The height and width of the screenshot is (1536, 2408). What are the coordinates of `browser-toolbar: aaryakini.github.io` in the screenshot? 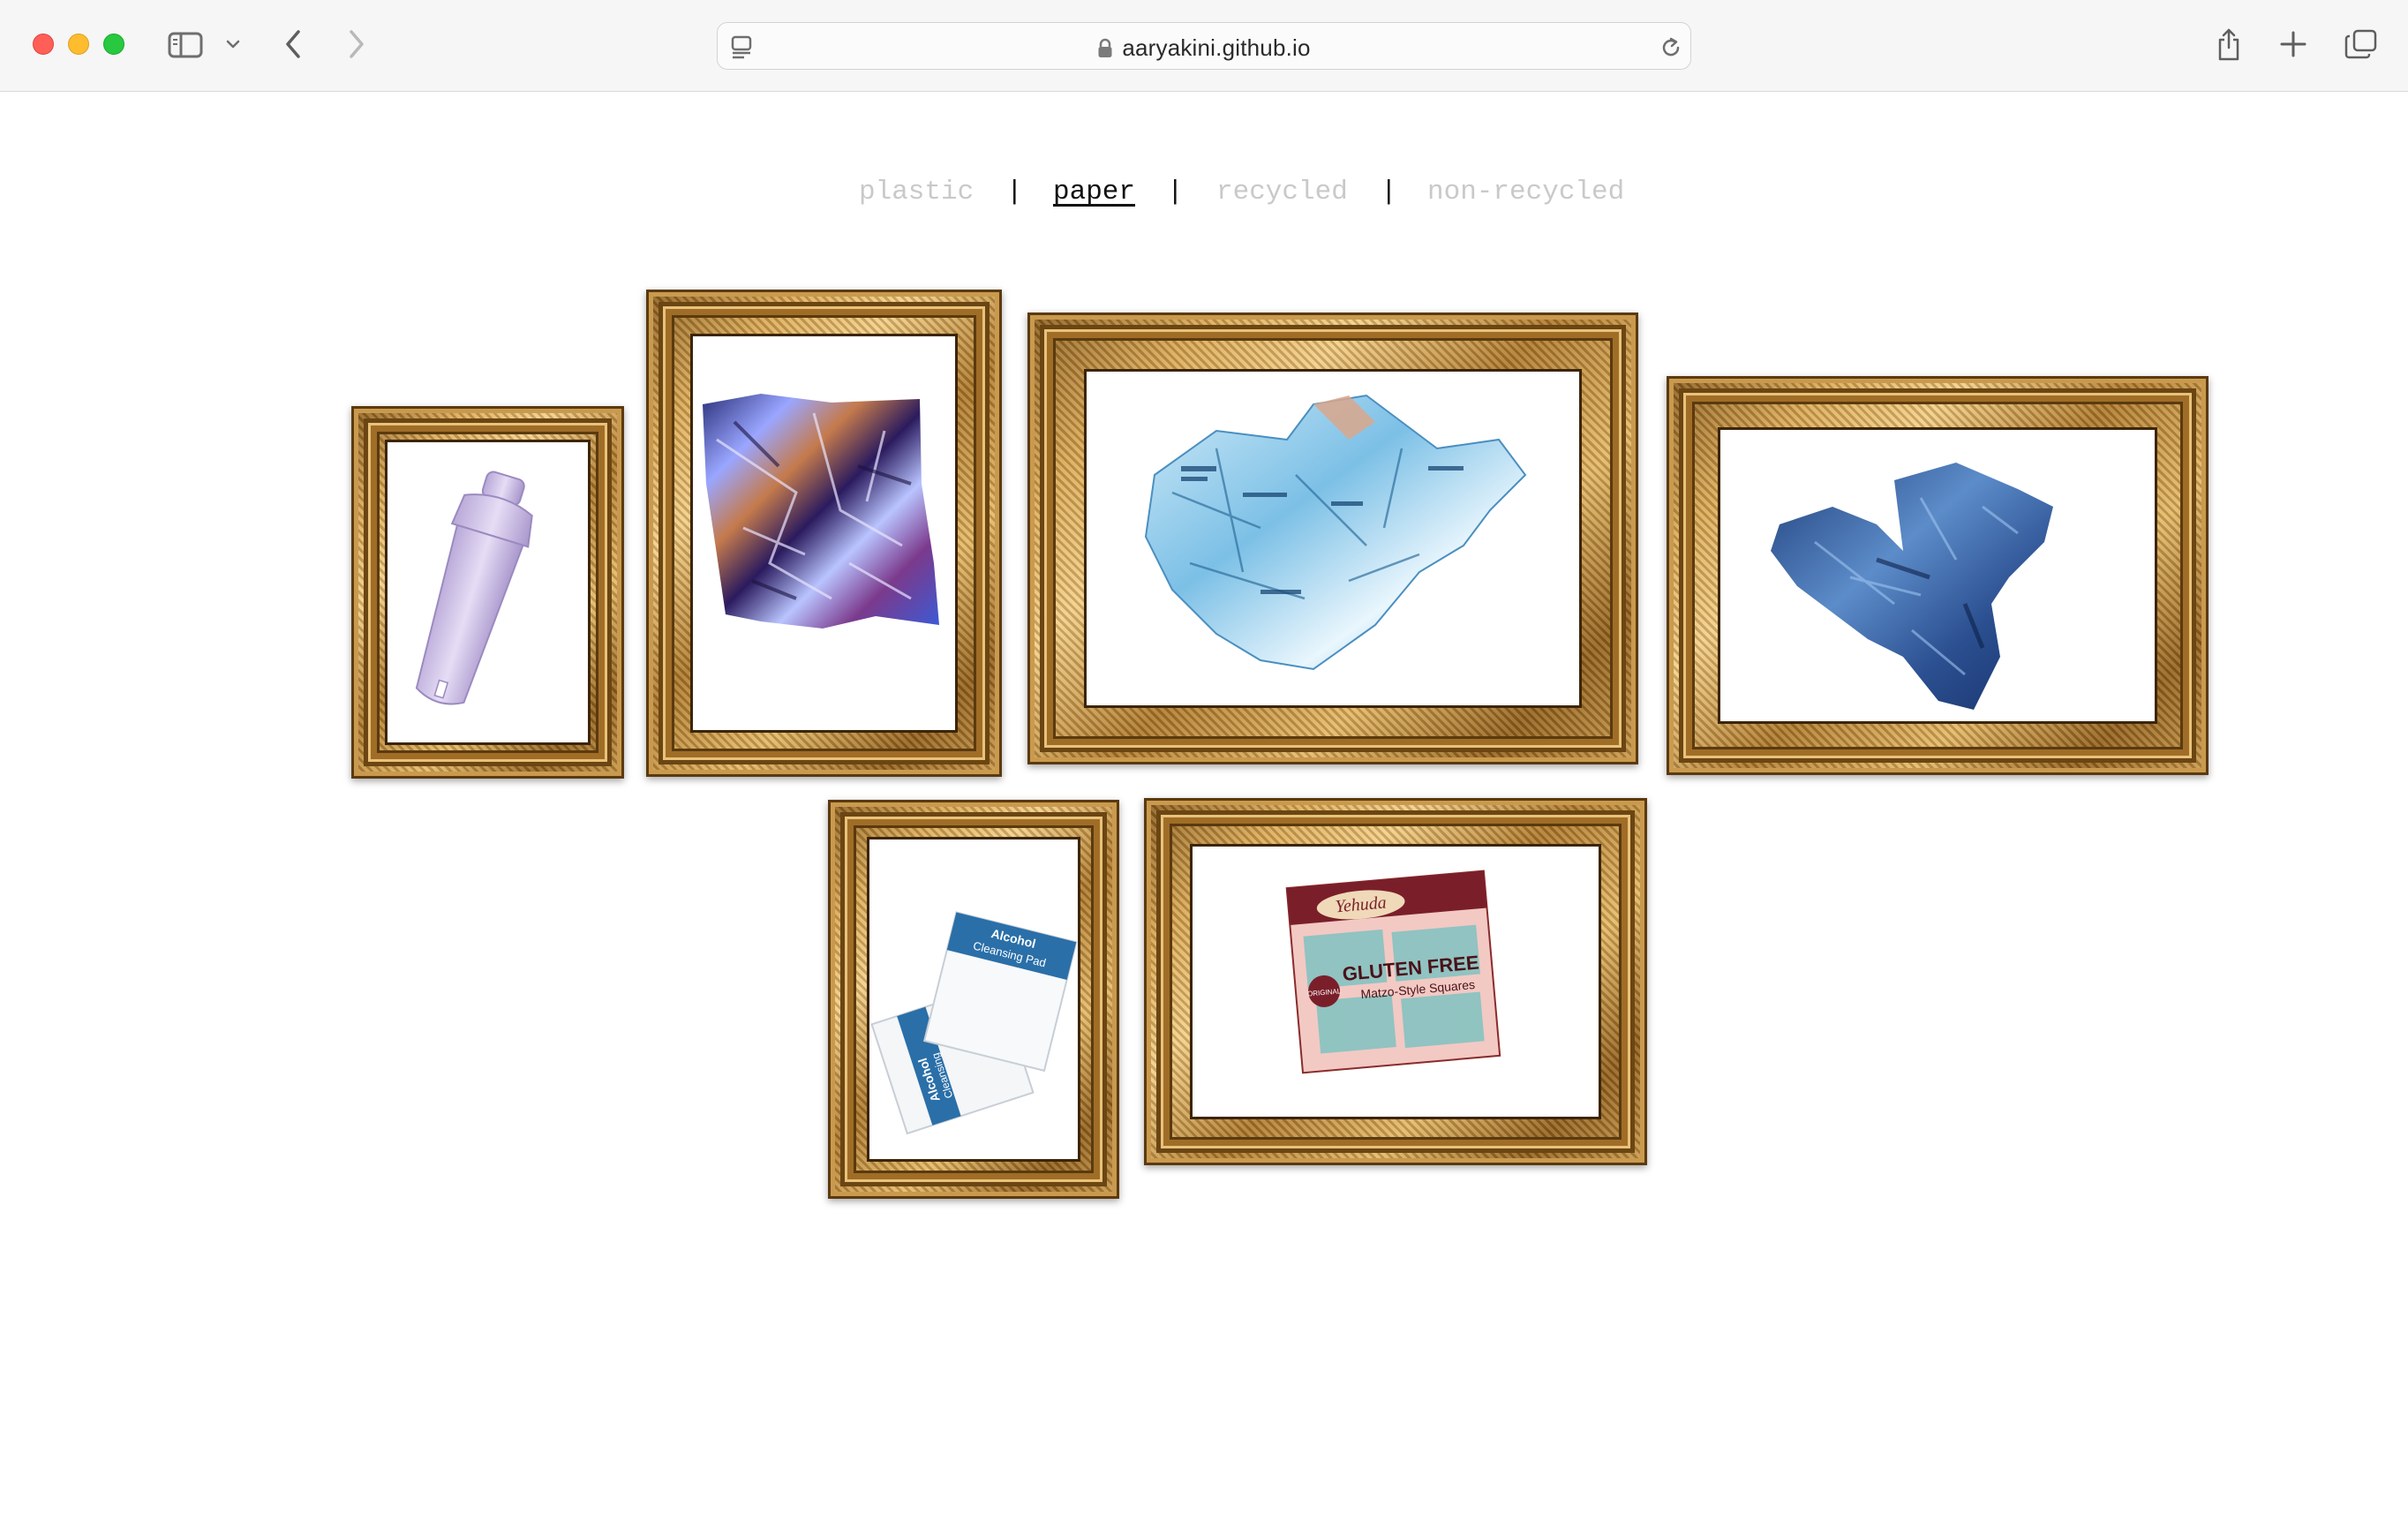 It's located at (1204, 46).